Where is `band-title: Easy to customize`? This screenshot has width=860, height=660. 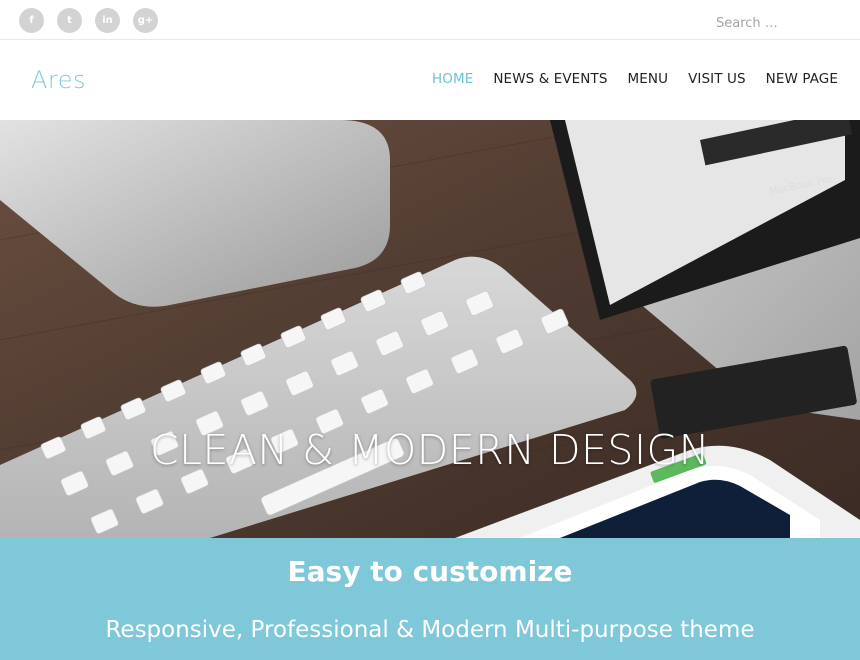 band-title: Easy to customize is located at coordinates (430, 571).